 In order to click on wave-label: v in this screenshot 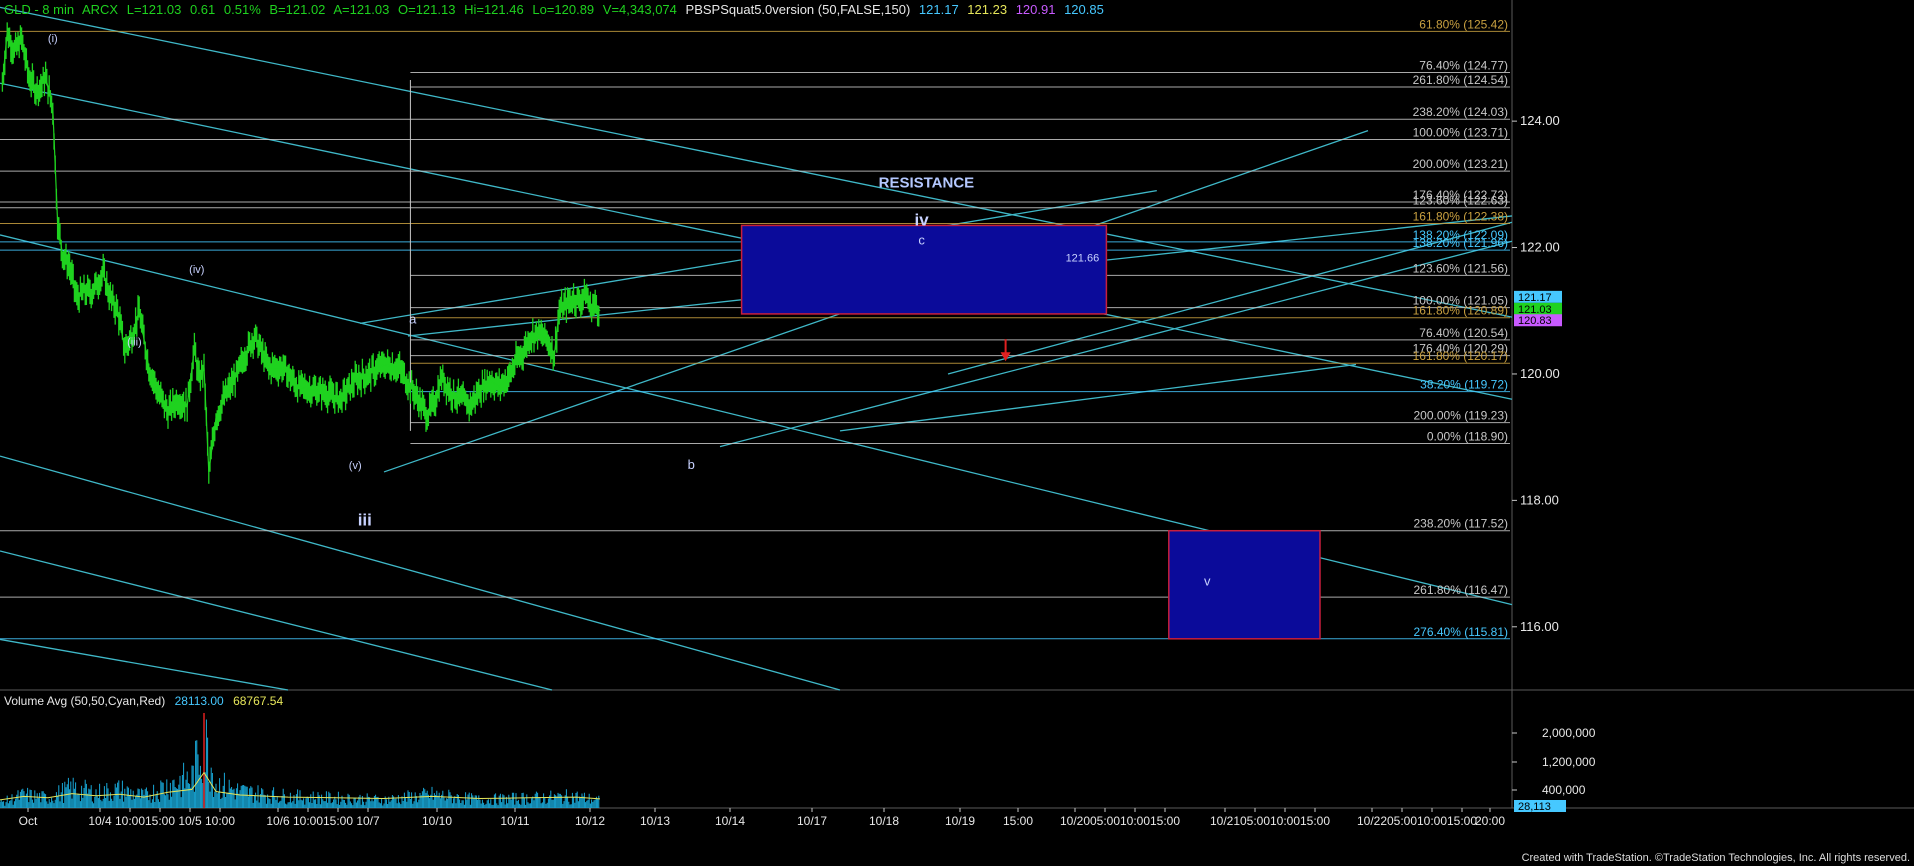, I will do `click(1207, 581)`.